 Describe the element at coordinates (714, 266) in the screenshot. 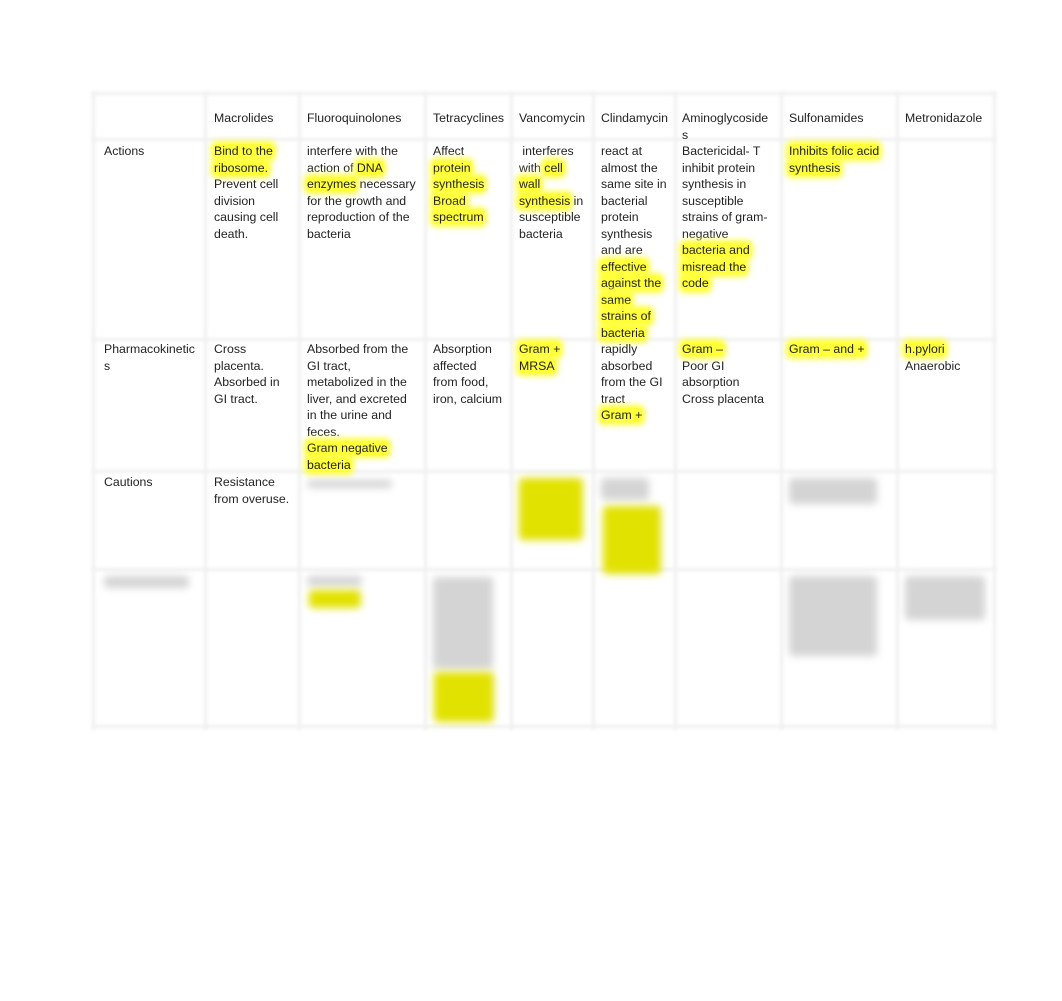

I see `highlighted-text: misread the` at that location.